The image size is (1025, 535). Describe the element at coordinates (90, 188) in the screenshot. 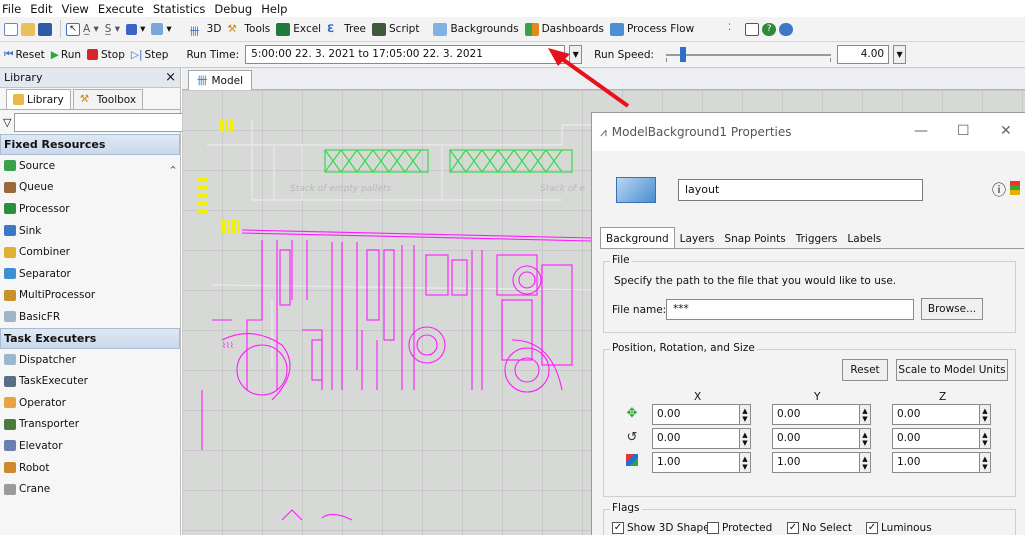

I see `library-item-queue: Queue` at that location.